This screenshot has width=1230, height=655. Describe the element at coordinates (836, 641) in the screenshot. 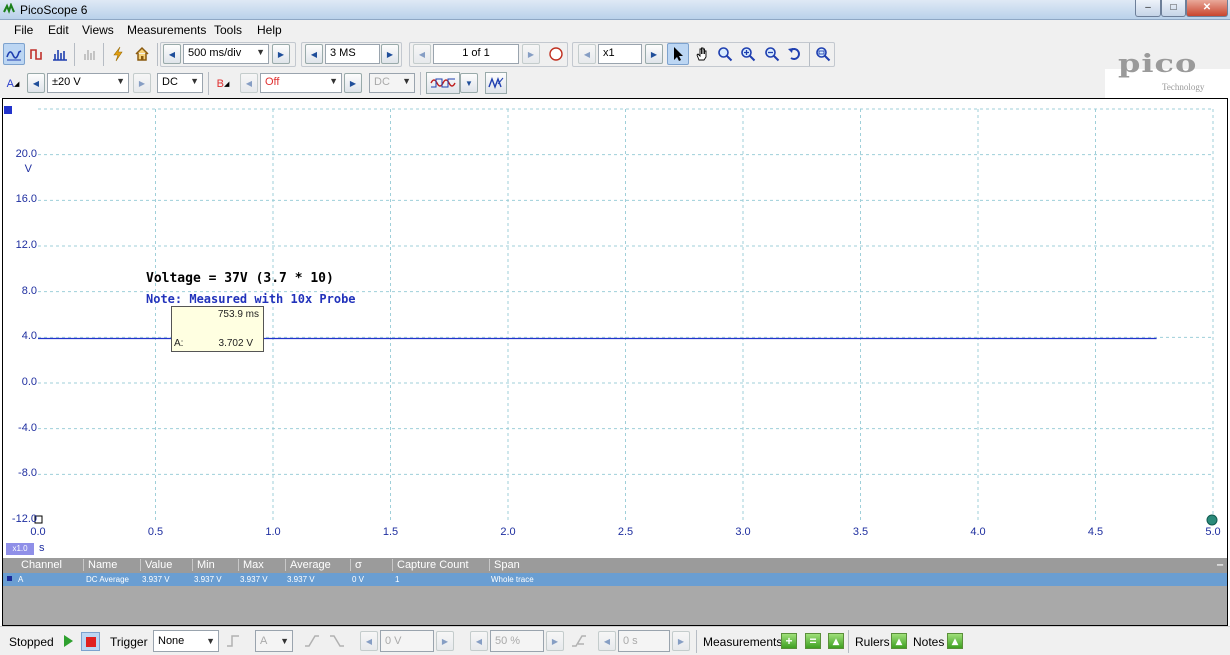

I see `delete-measurement-button: ▴` at that location.